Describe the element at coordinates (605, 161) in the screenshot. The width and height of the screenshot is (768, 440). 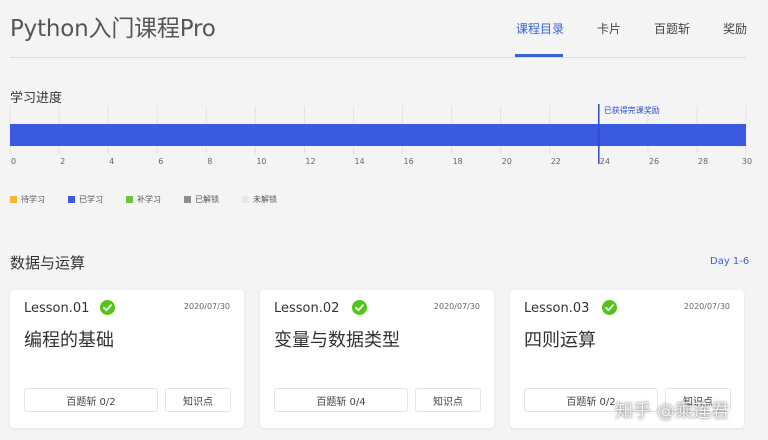
I see `x-tick-label: 24` at that location.